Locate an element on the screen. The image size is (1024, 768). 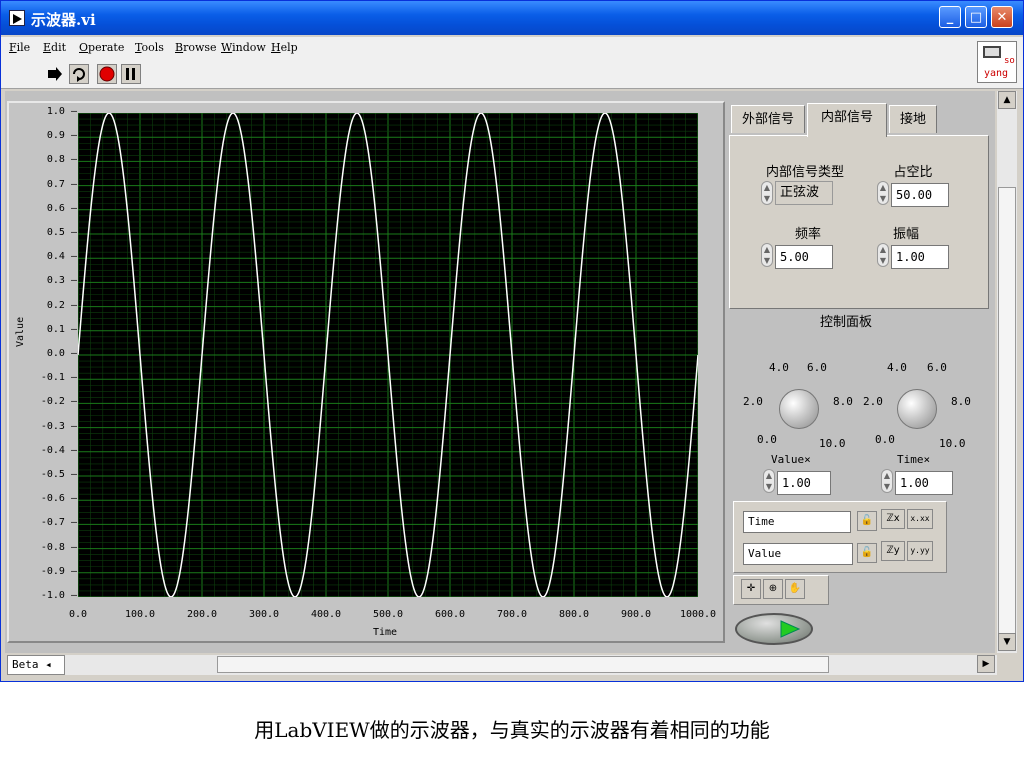
knob1-scale-6: 6.0 is located at coordinates (817, 367).